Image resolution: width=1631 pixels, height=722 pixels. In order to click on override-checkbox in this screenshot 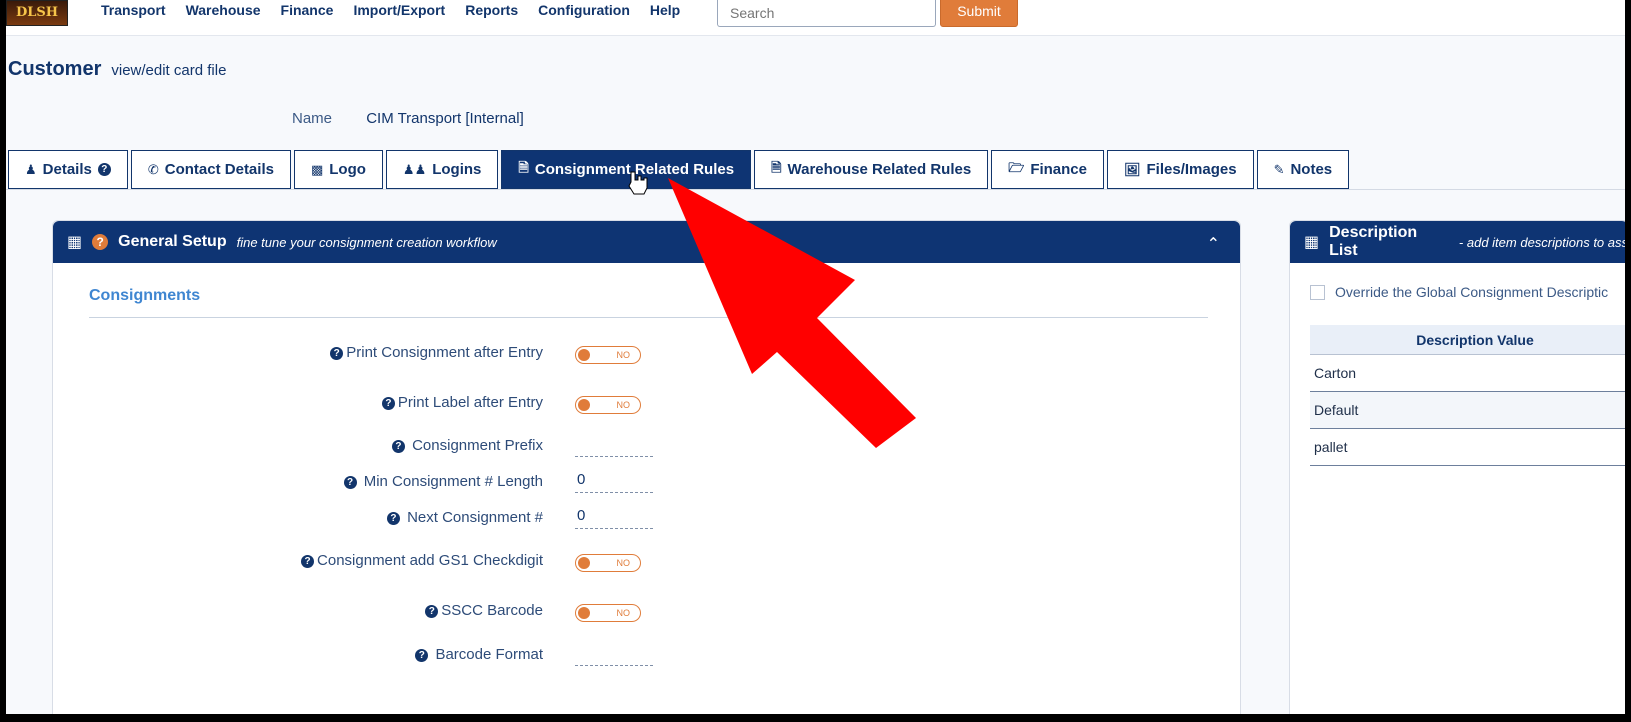, I will do `click(1317, 292)`.